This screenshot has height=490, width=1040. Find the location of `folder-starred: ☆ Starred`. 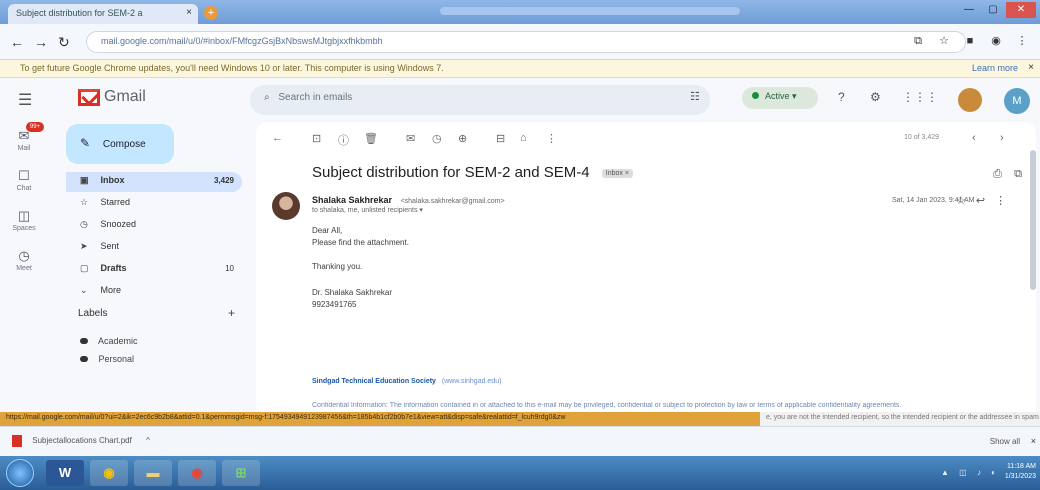

folder-starred: ☆ Starred is located at coordinates (154, 204).